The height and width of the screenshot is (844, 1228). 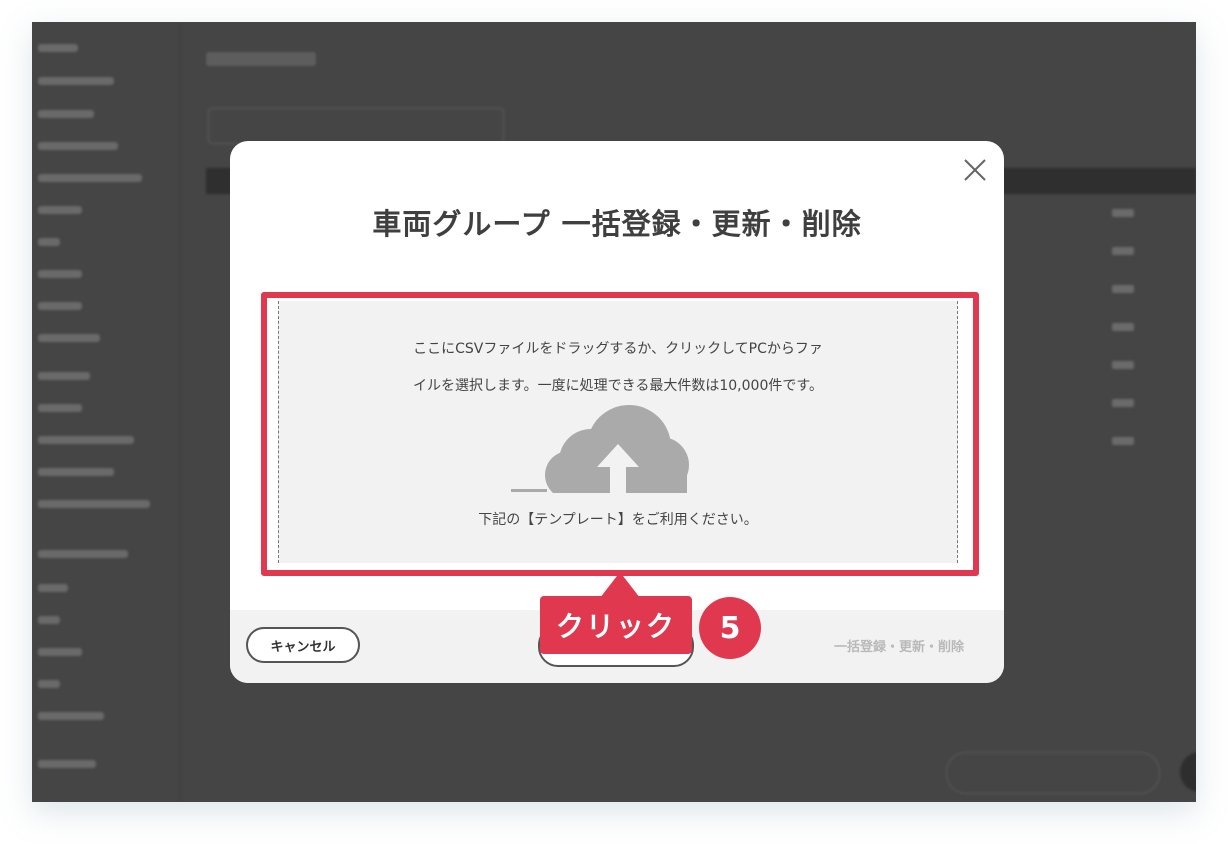 What do you see at coordinates (303, 645) in the screenshot?
I see `cancel-button: キャンセル` at bounding box center [303, 645].